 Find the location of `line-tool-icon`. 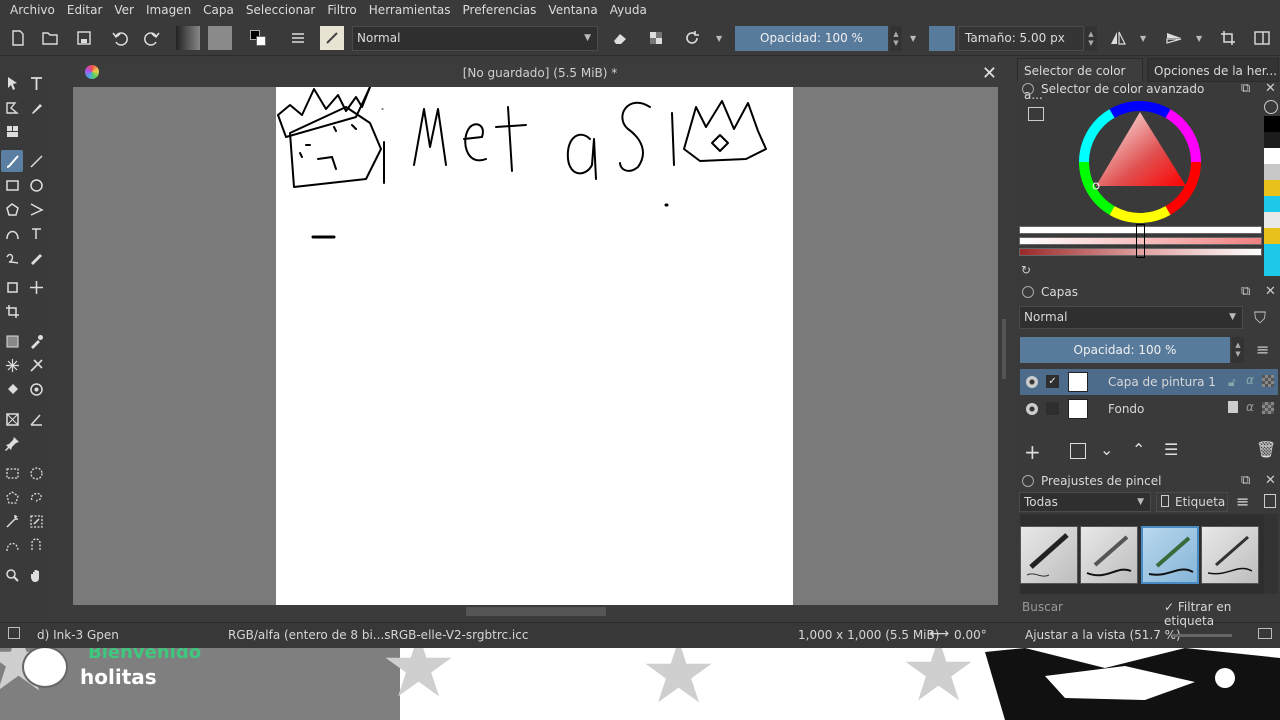

line-tool-icon is located at coordinates (36, 161).